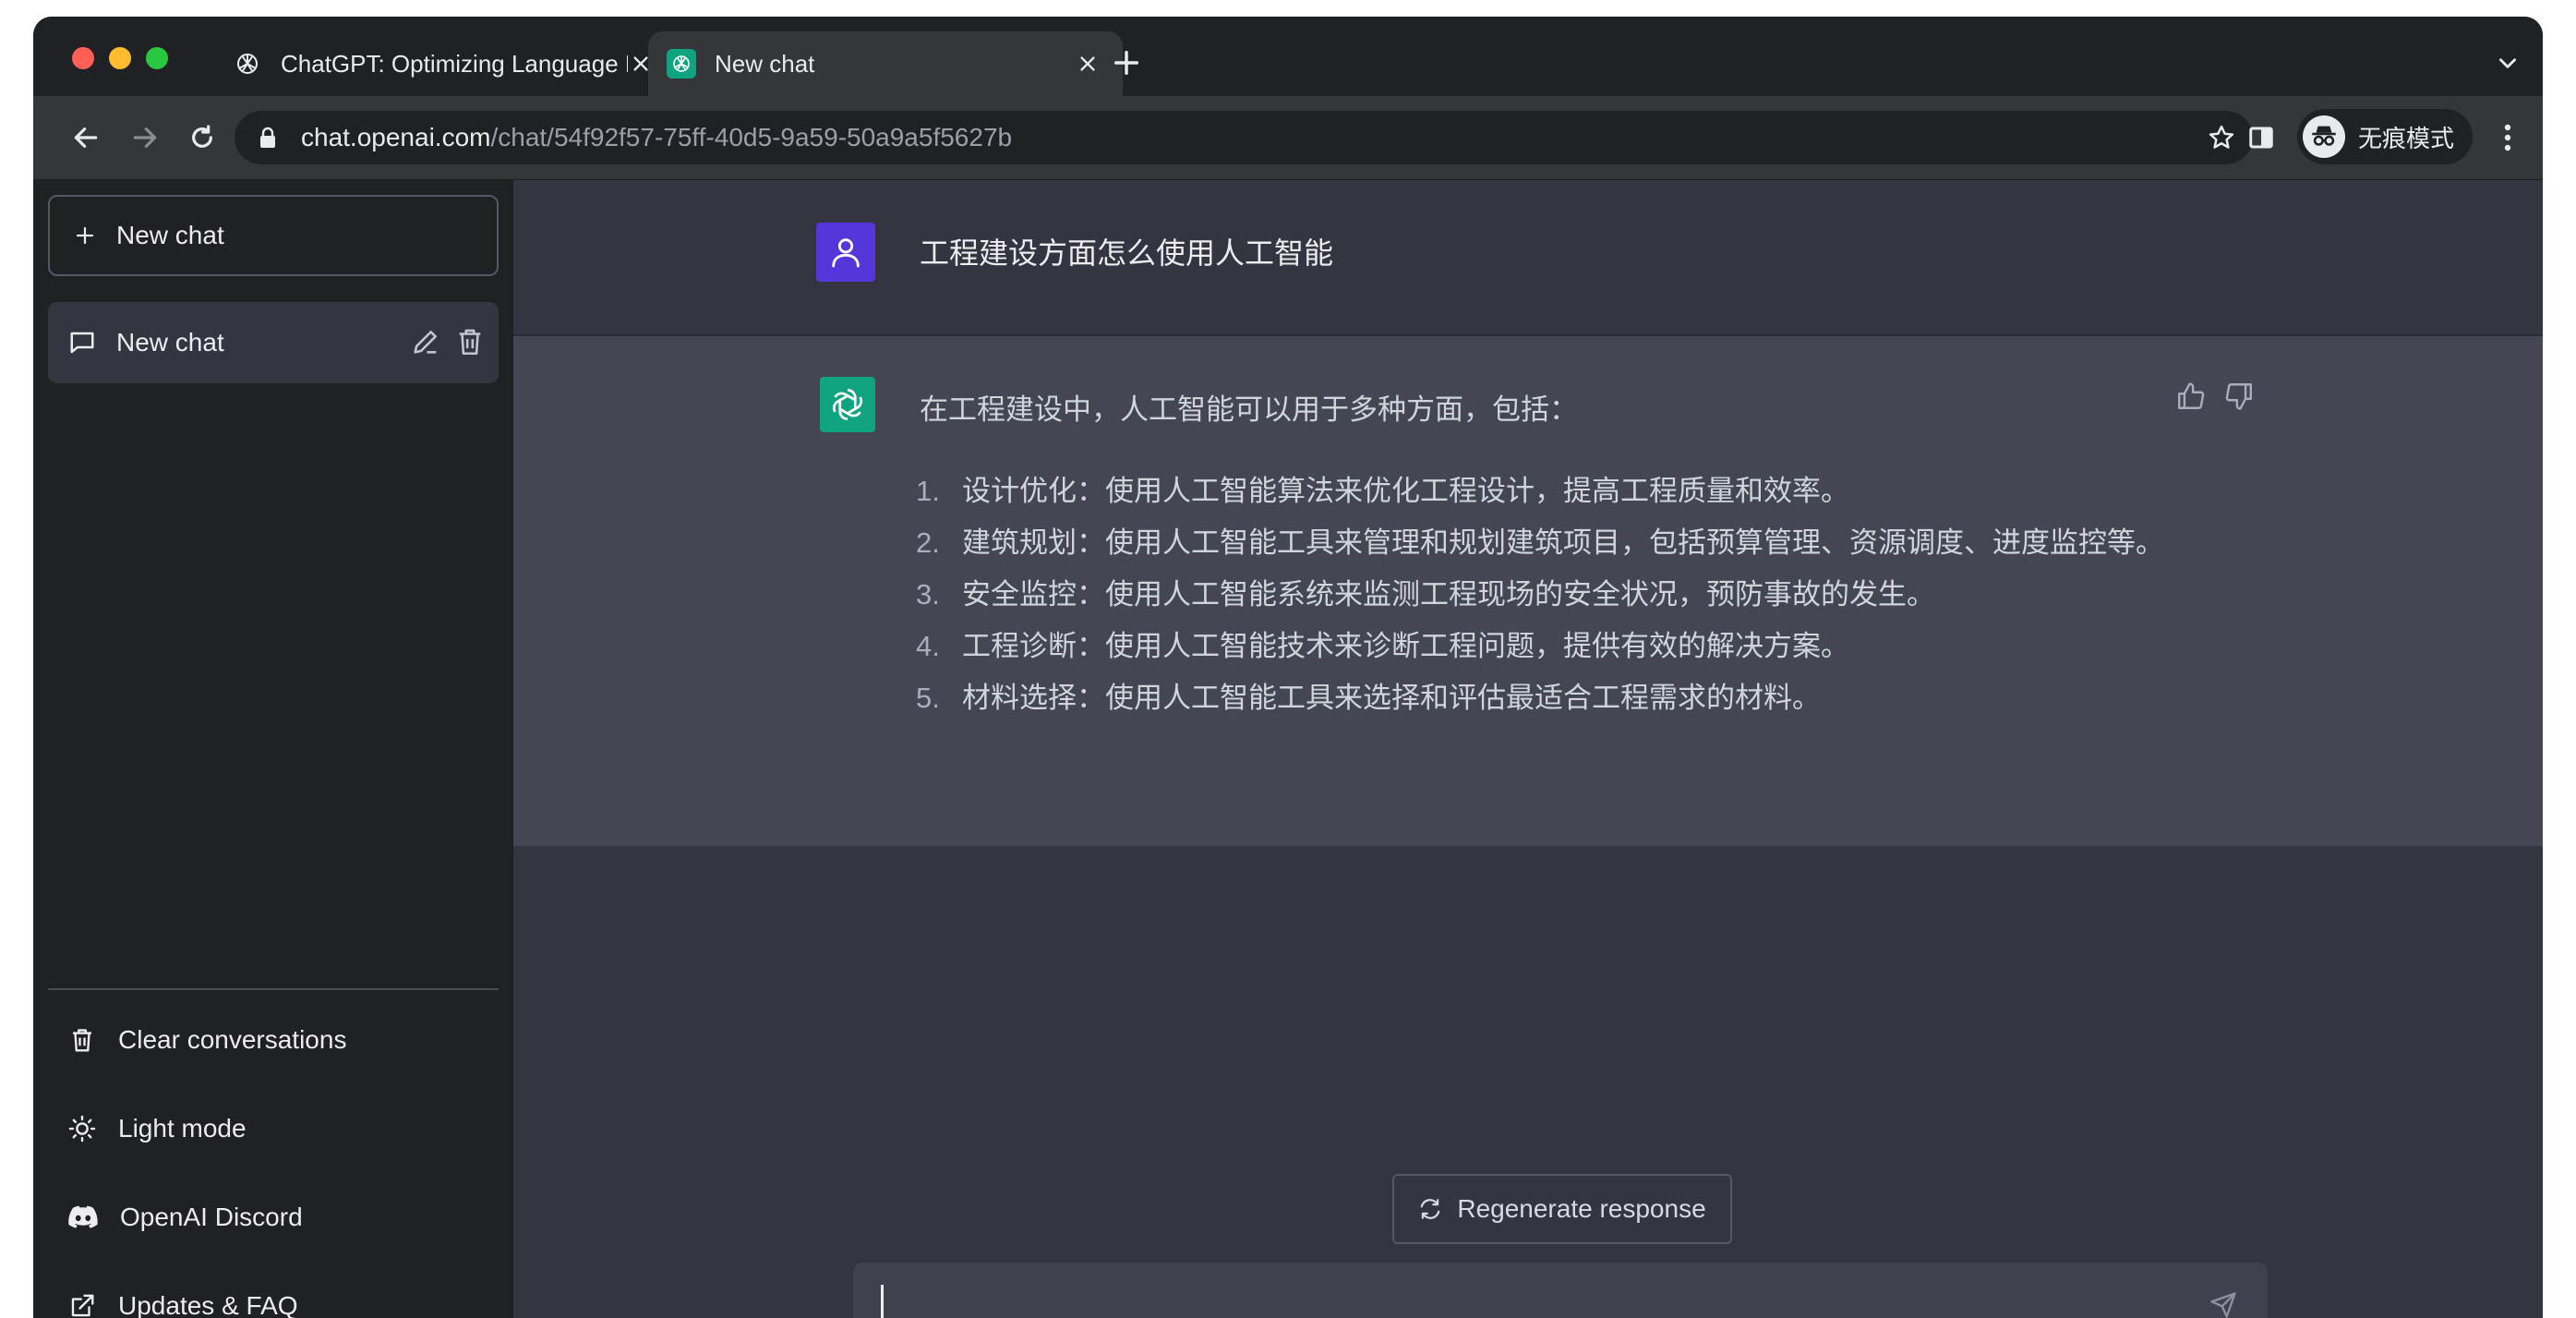 Image resolution: width=2576 pixels, height=1318 pixels. What do you see at coordinates (1528, 258) in the screenshot?
I see `user-message-row: 工程建设方面怎么使用人工智能` at bounding box center [1528, 258].